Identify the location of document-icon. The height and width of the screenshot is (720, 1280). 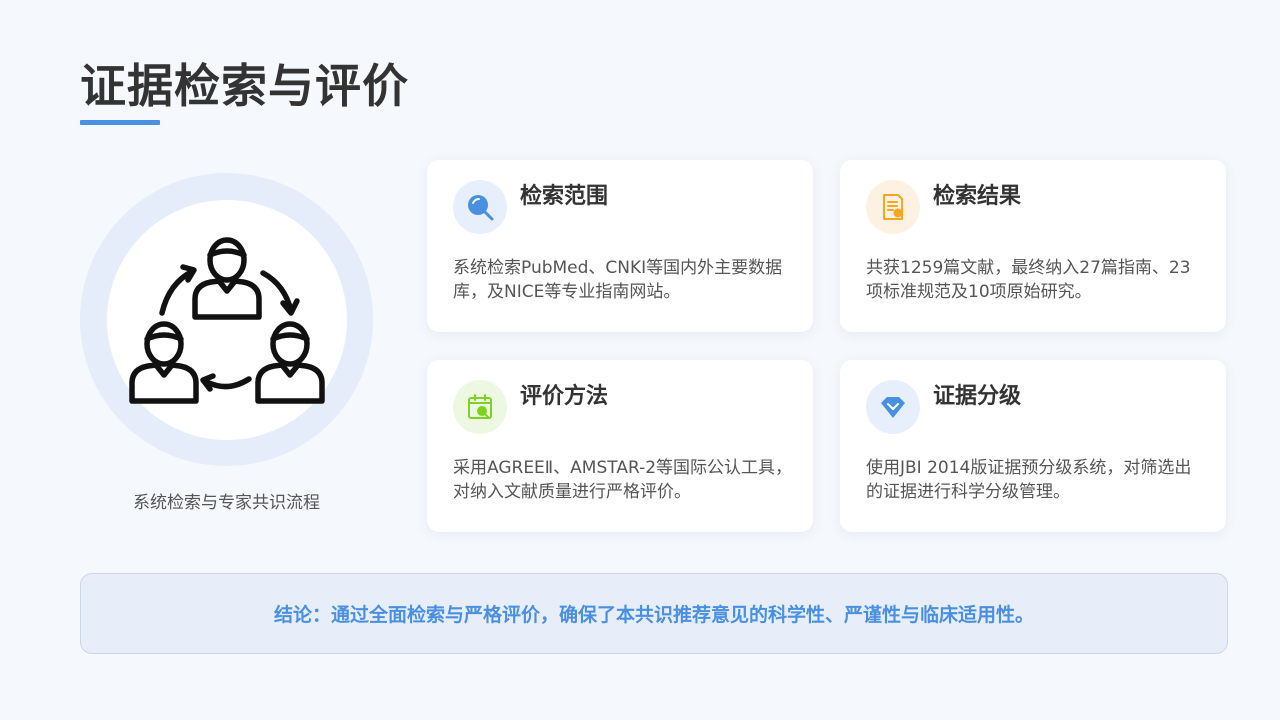
(893, 207).